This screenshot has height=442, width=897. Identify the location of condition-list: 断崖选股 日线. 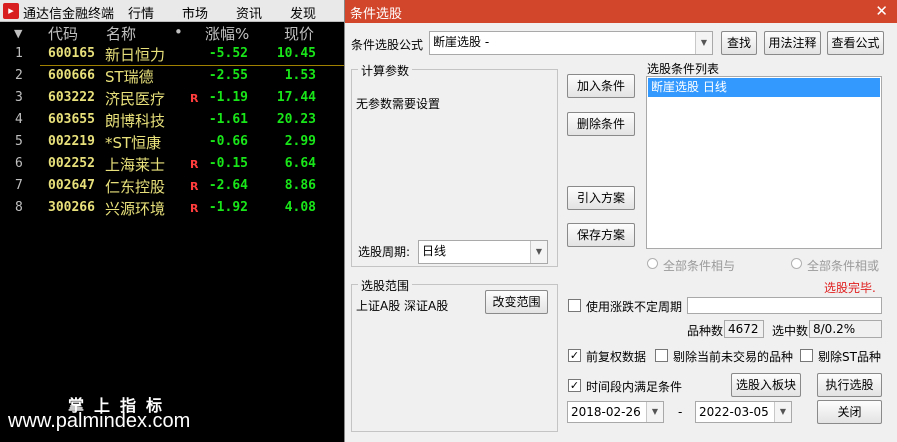
(764, 162).